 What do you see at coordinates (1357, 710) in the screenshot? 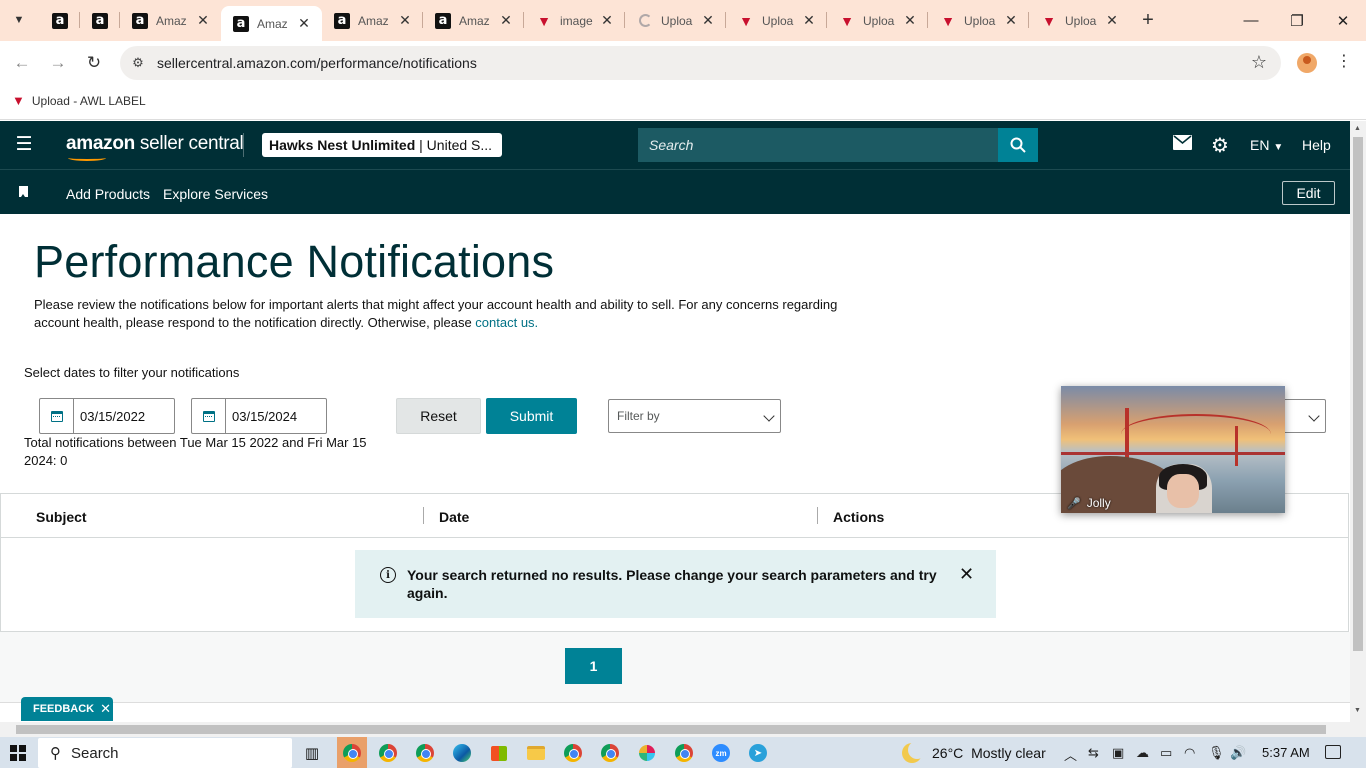
I see `scroll-down-icon: ▼` at bounding box center [1357, 710].